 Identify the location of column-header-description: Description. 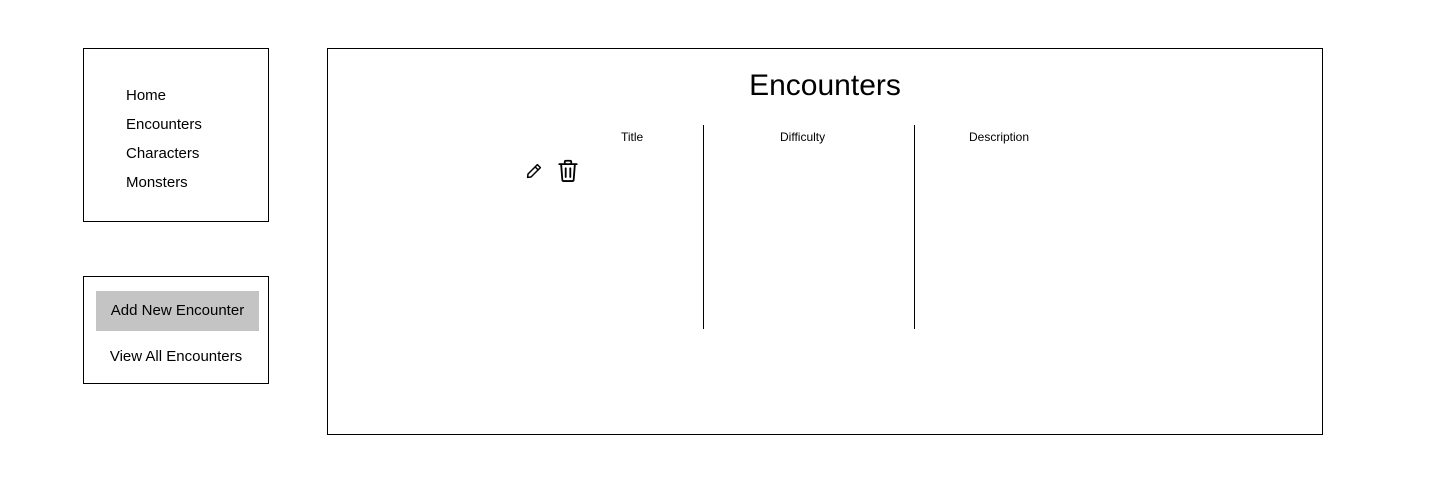
(999, 137).